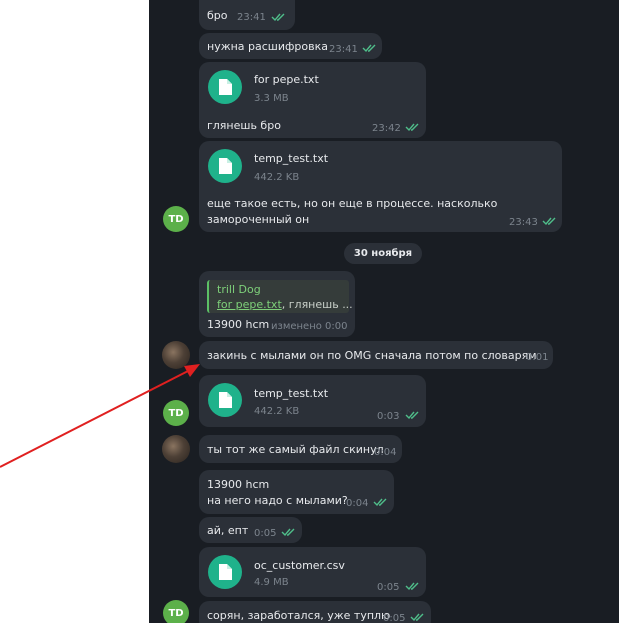 This screenshot has height=623, width=619. What do you see at coordinates (228, 530) in the screenshot?
I see `message-text: ай, епт` at bounding box center [228, 530].